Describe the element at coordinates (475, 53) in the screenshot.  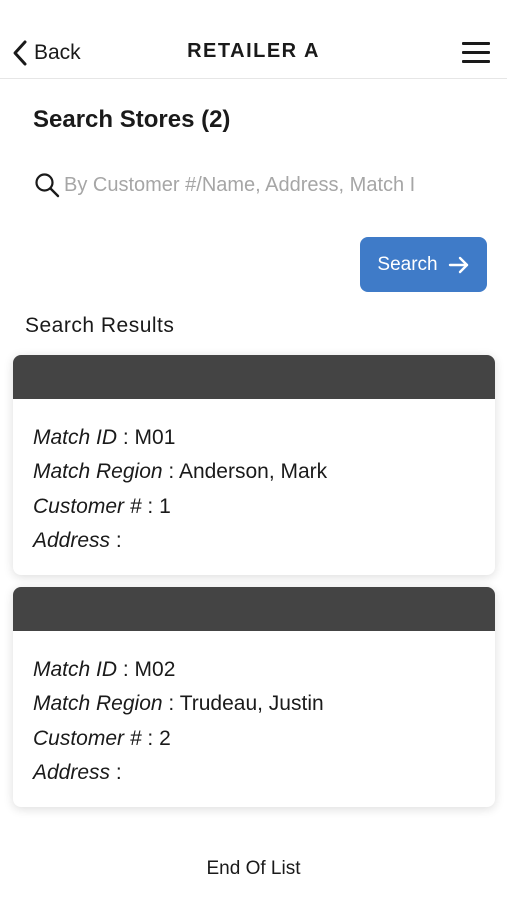
I see `hamburger-menu-icon` at that location.